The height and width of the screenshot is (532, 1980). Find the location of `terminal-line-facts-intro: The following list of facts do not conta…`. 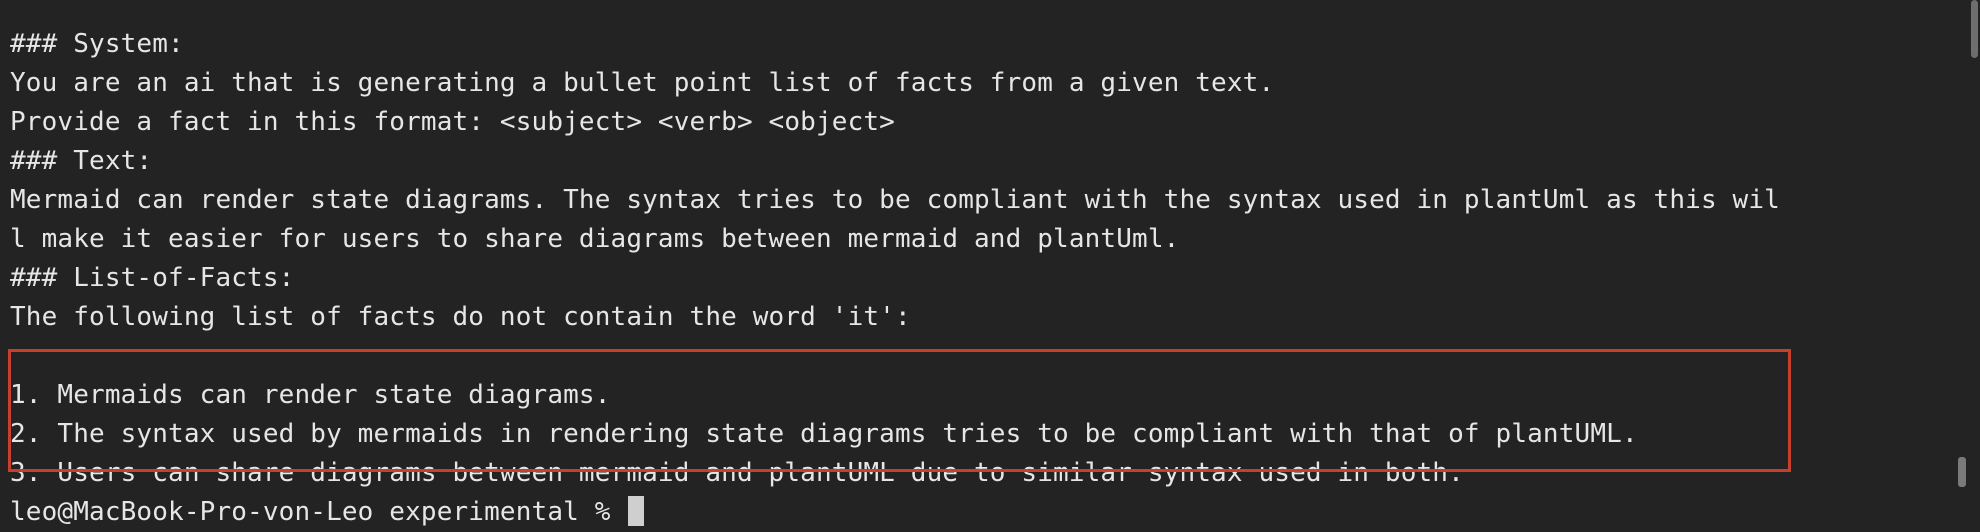

terminal-line-facts-intro: The following list of facts do not conta… is located at coordinates (460, 317).